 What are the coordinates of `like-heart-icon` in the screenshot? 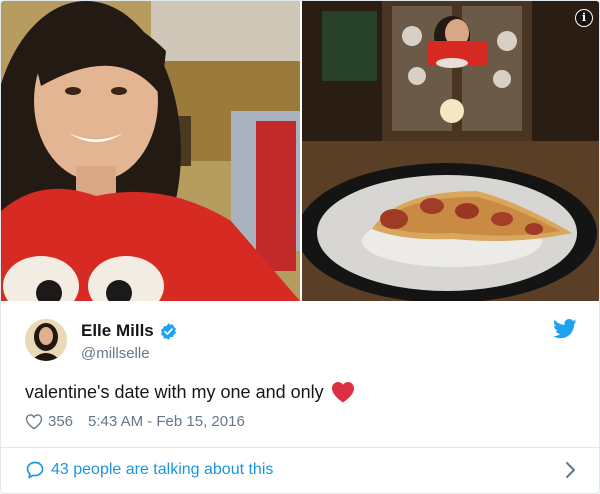 It's located at (34, 421).